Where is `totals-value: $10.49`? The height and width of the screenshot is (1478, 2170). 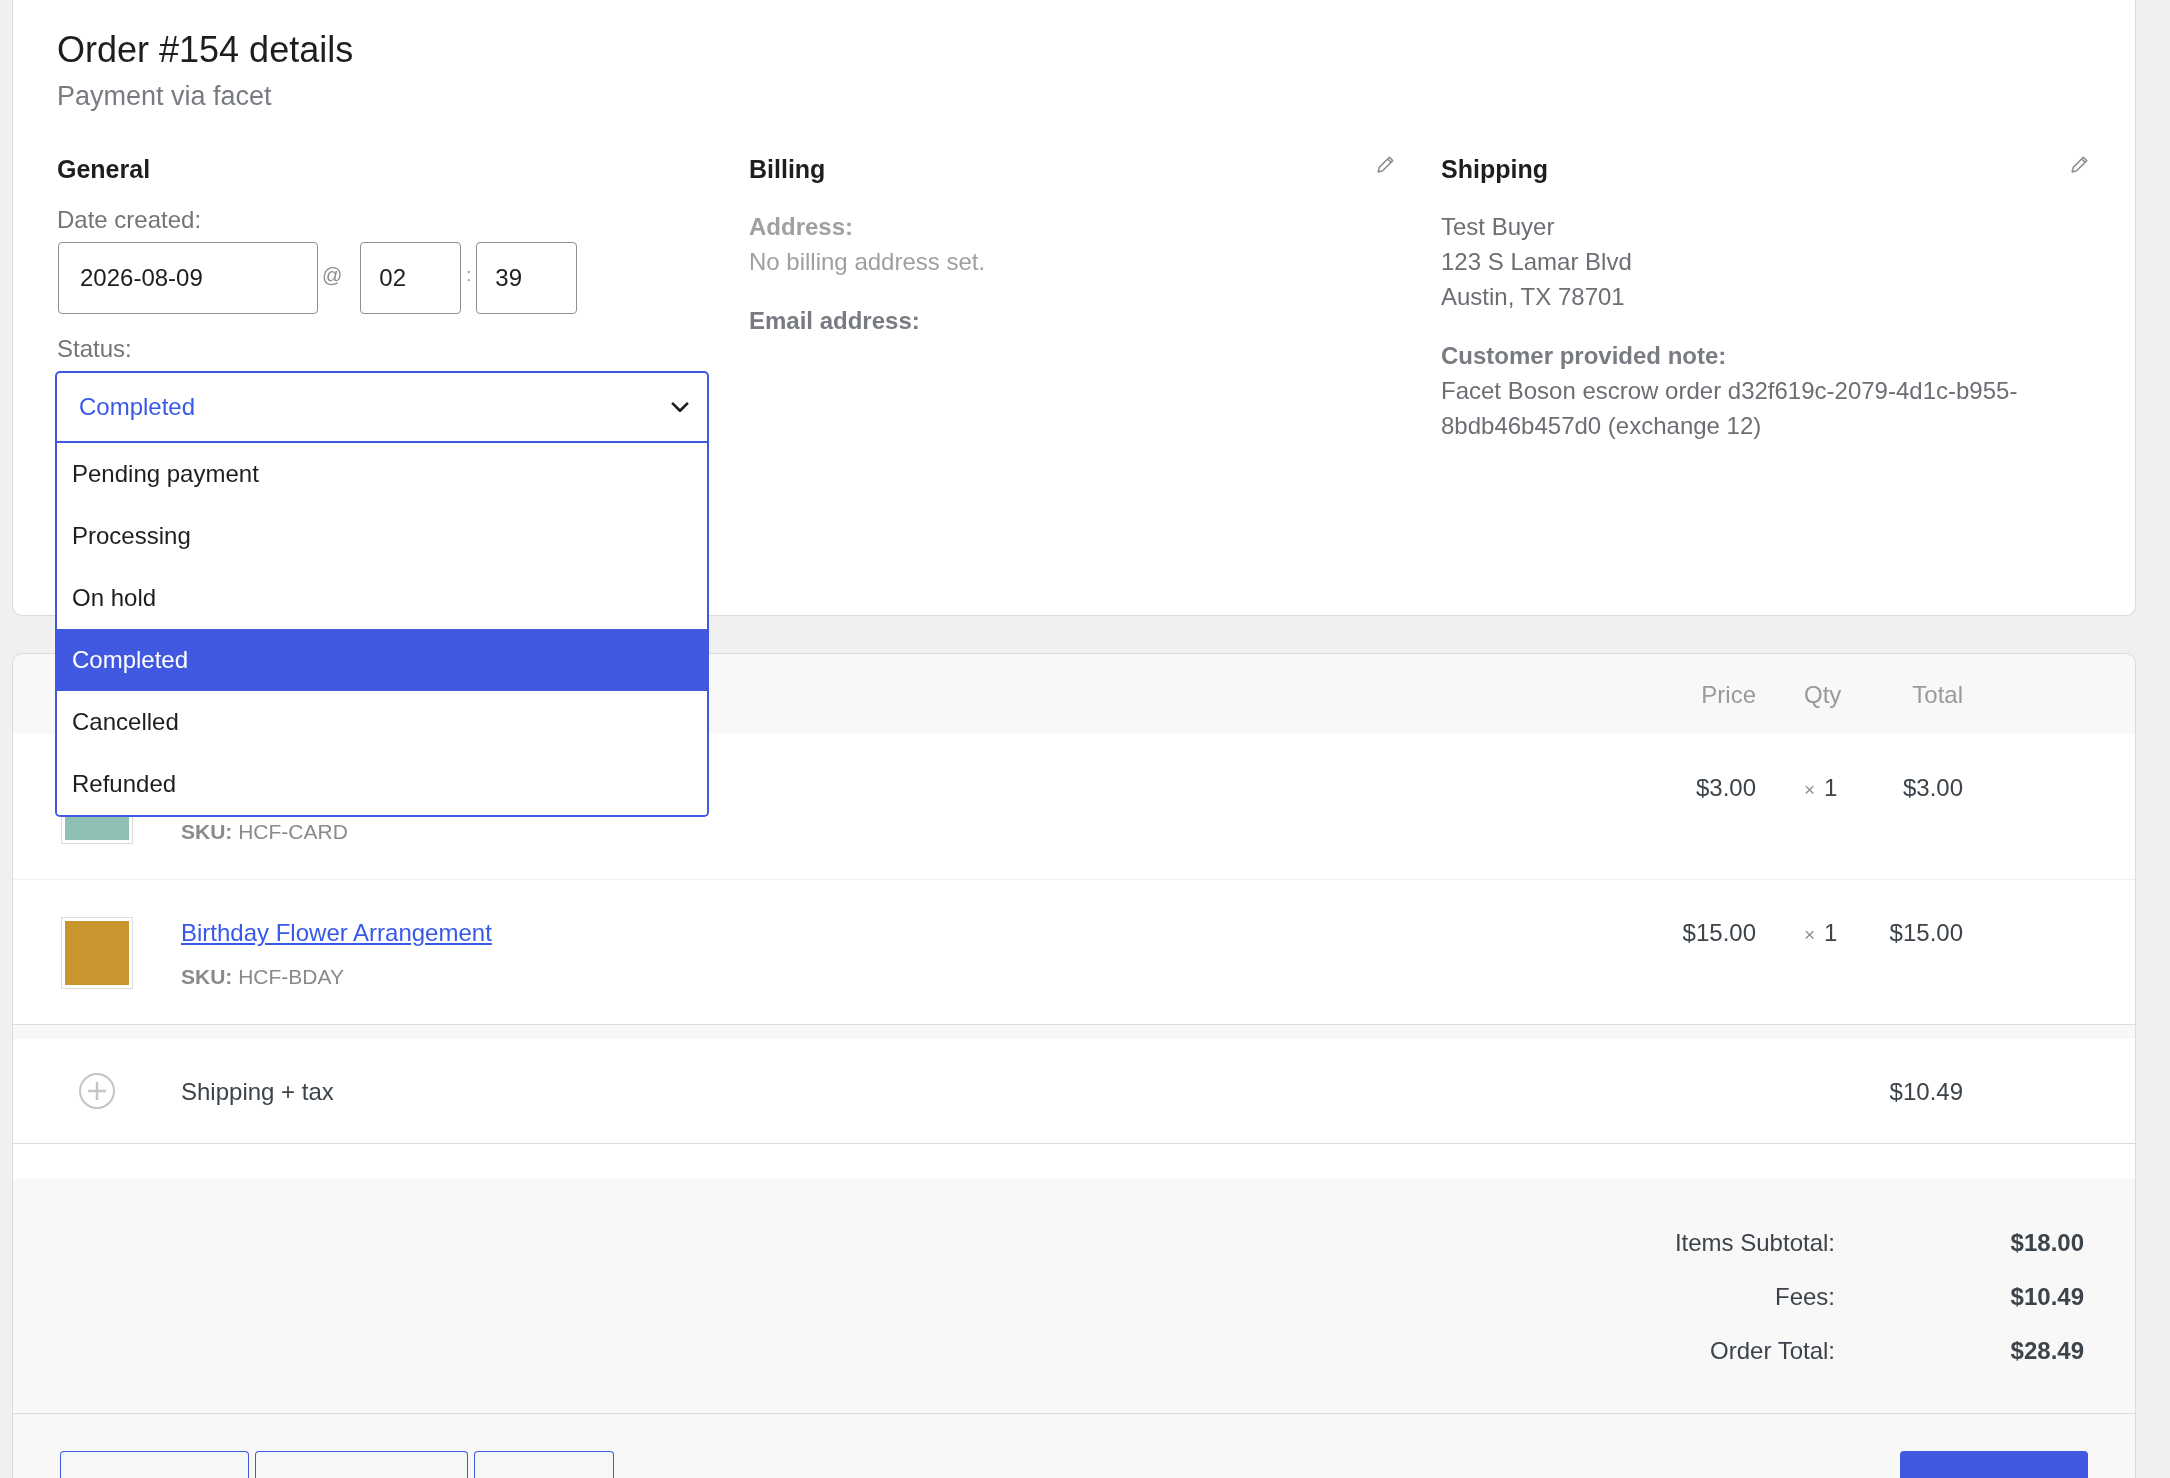 totals-value: $10.49 is located at coordinates (2047, 1297).